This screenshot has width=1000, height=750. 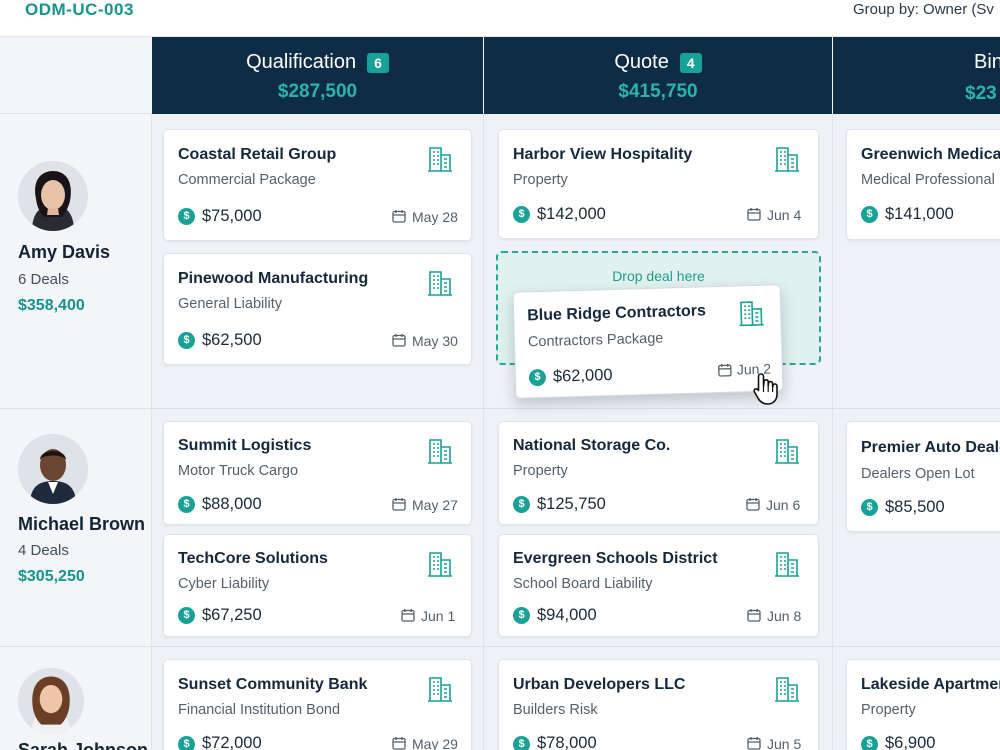 What do you see at coordinates (76, 393) in the screenshot?
I see `owner-column` at bounding box center [76, 393].